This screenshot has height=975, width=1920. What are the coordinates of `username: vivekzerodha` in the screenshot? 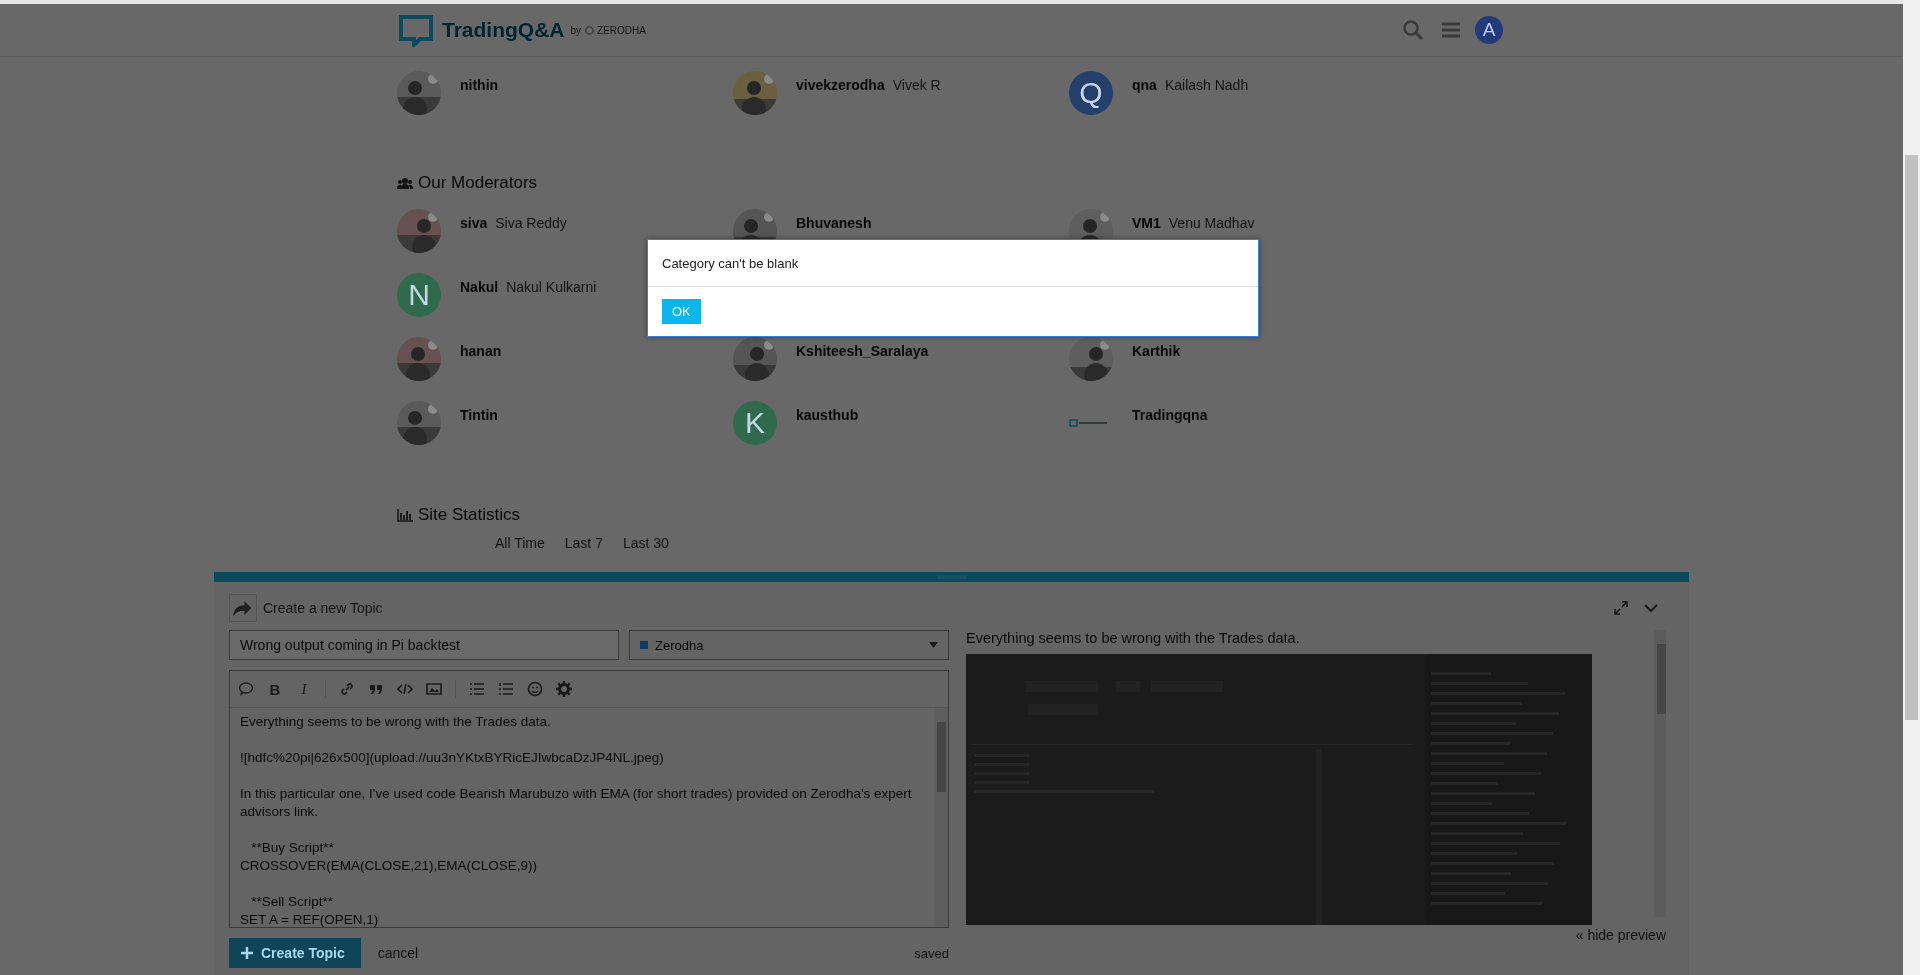 It's located at (840, 85).